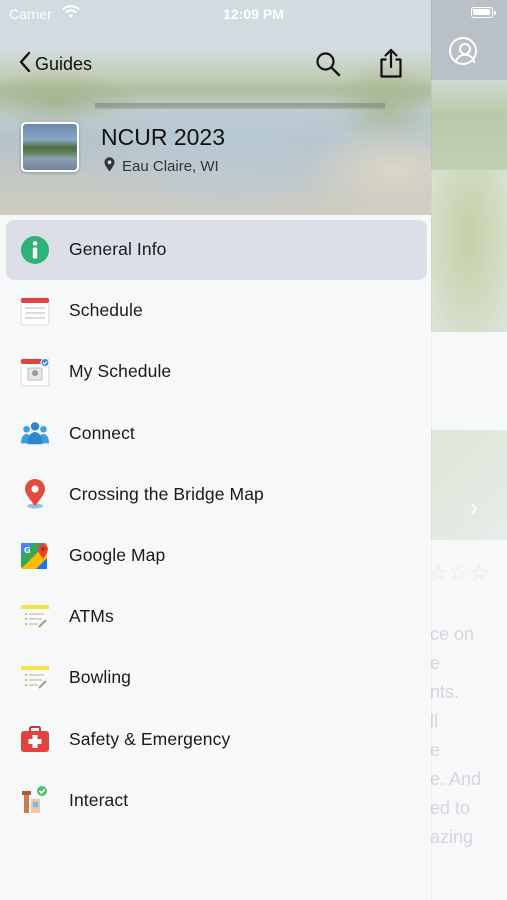 Image resolution: width=507 pixels, height=900 pixels. Describe the element at coordinates (468, 736) in the screenshot. I see `background-description: ce on e nts. ll e e. And ed to azing` at that location.